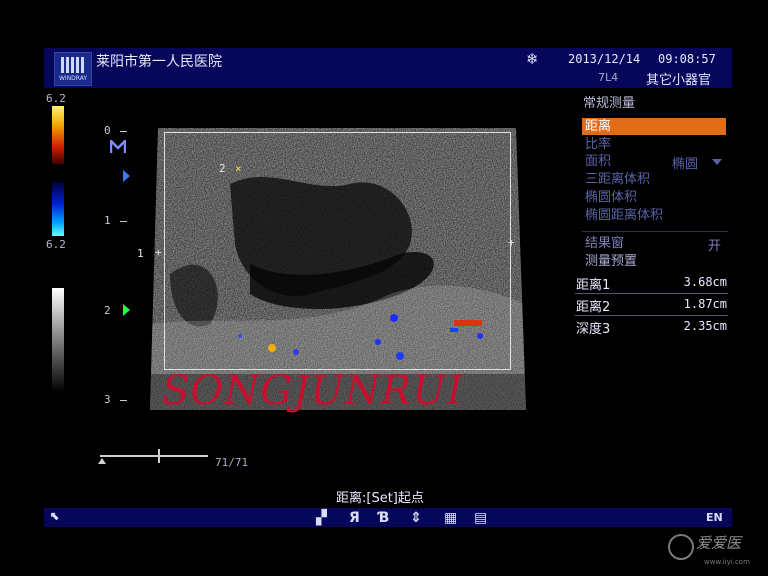  What do you see at coordinates (380, 498) in the screenshot?
I see `status-prompt: 距离:[Set]起点` at bounding box center [380, 498].